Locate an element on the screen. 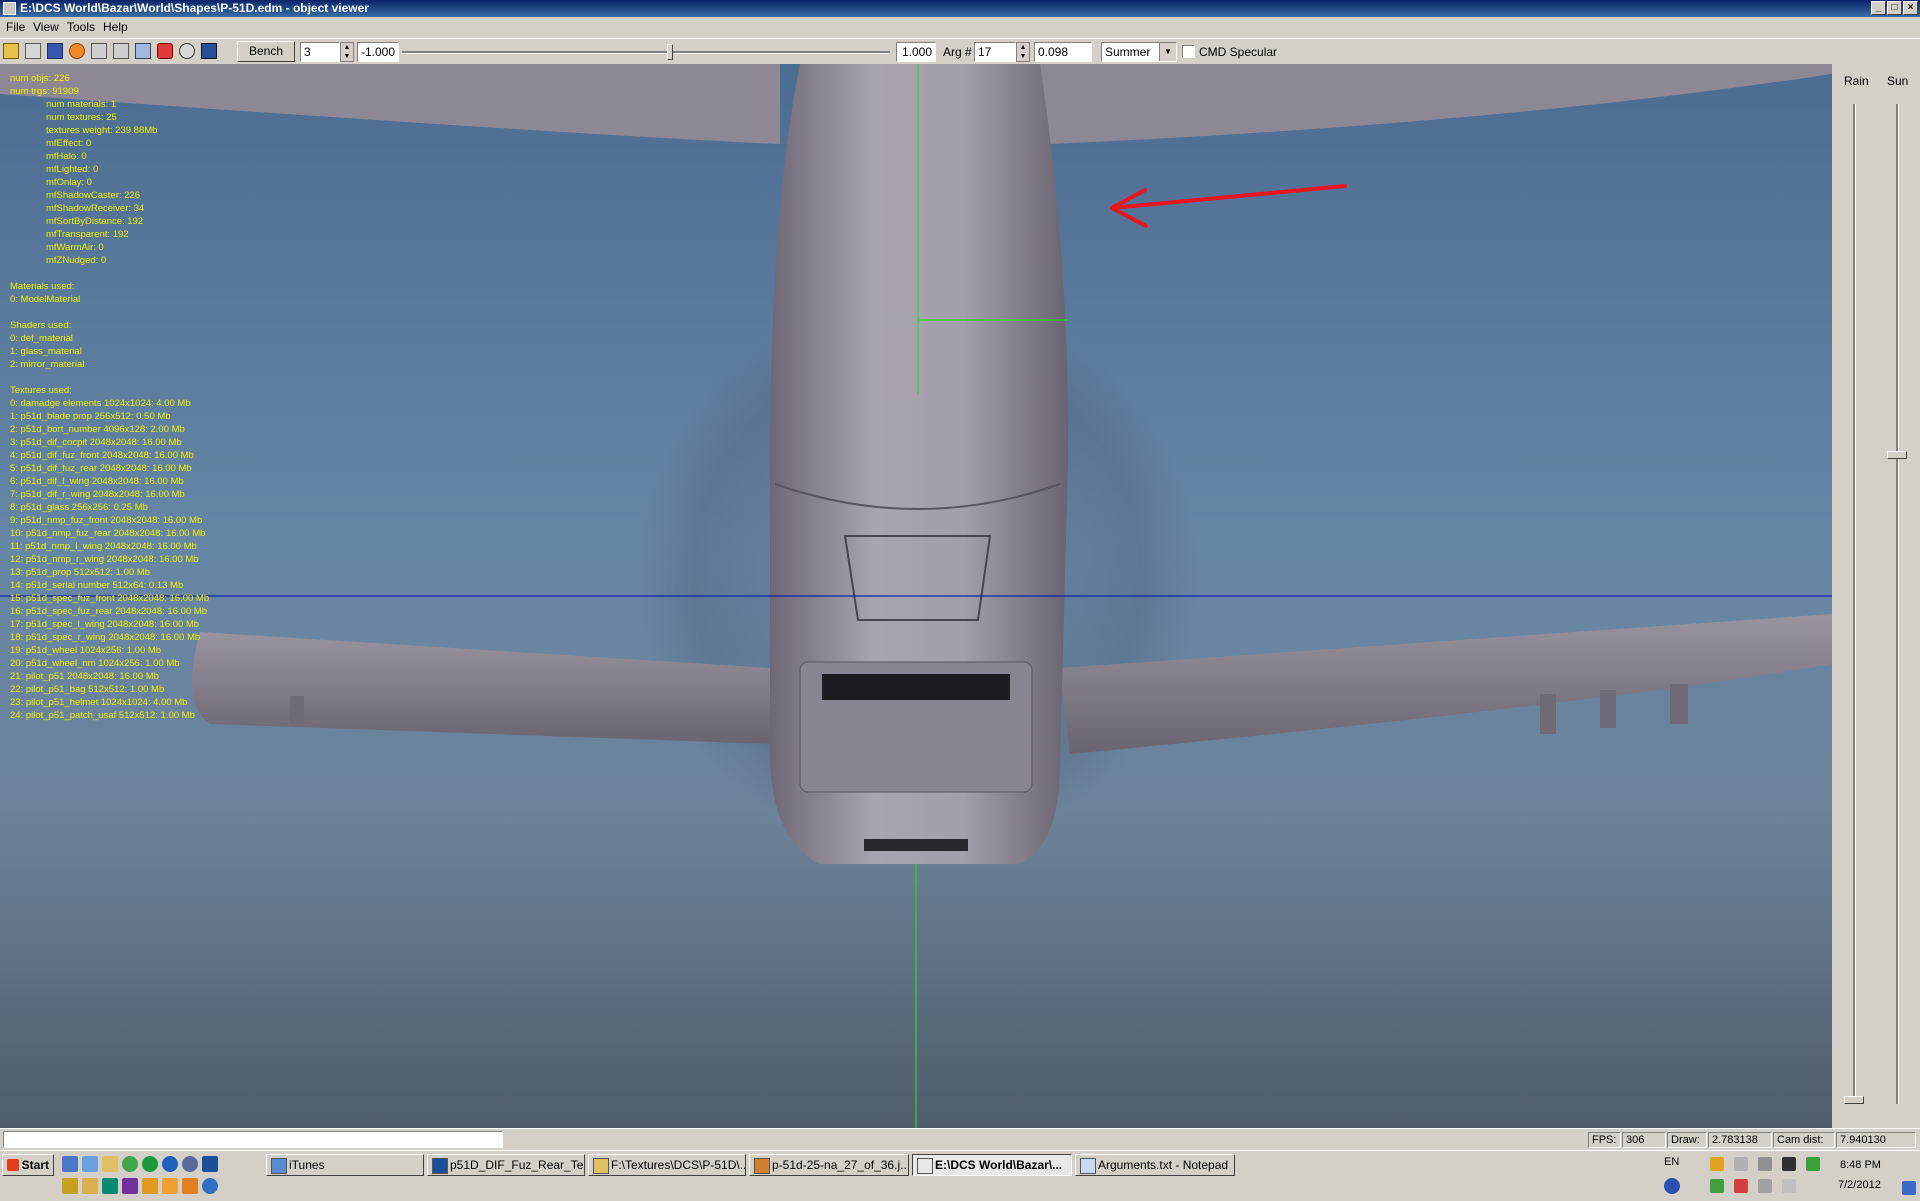  utorrent-icon is located at coordinates (150, 1164).